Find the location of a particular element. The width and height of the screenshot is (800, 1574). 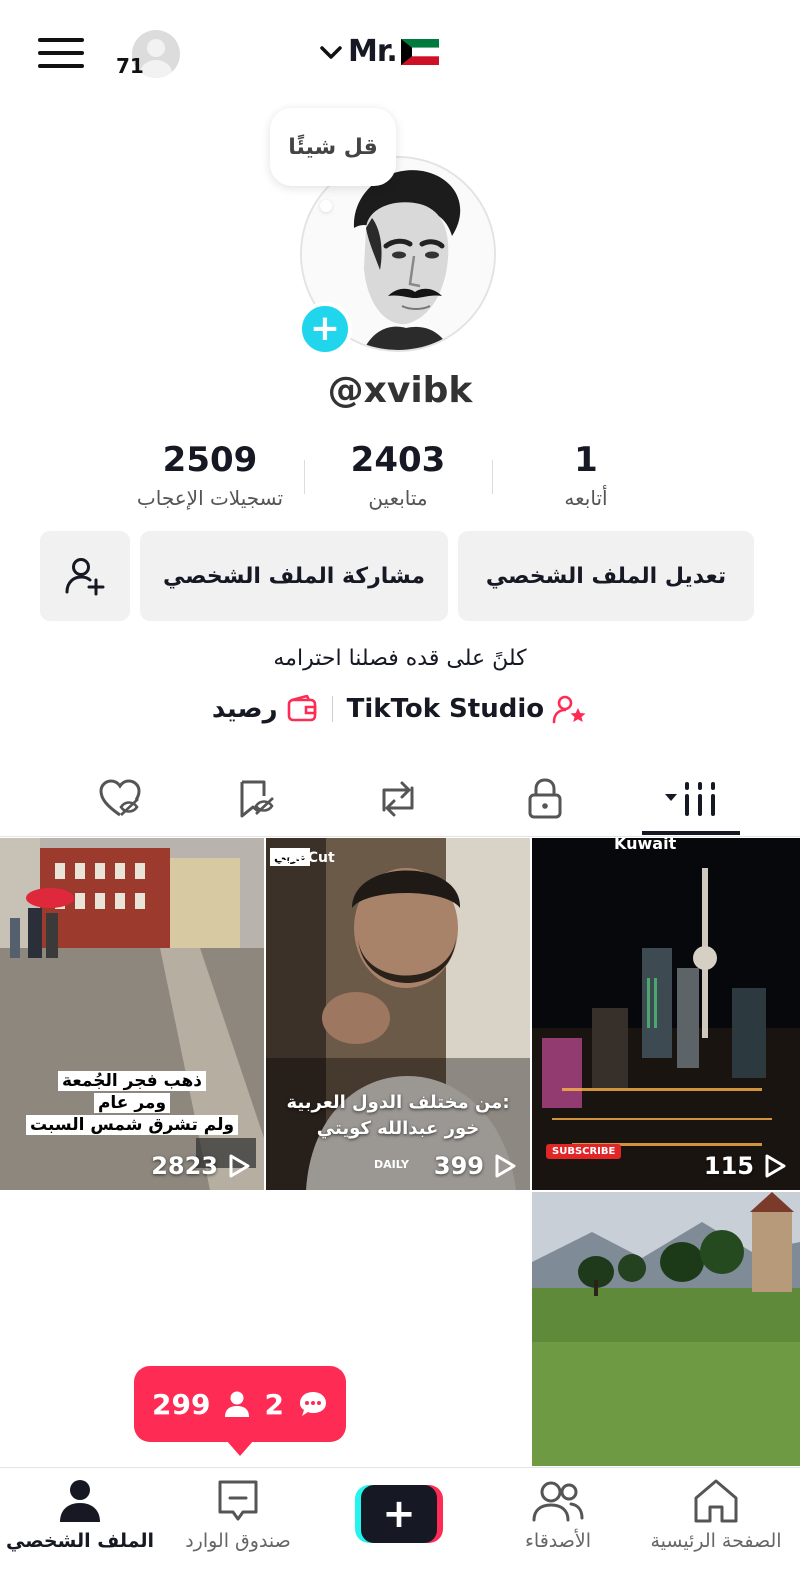

nav-label: صندوق الوارد is located at coordinates (238, 1541).